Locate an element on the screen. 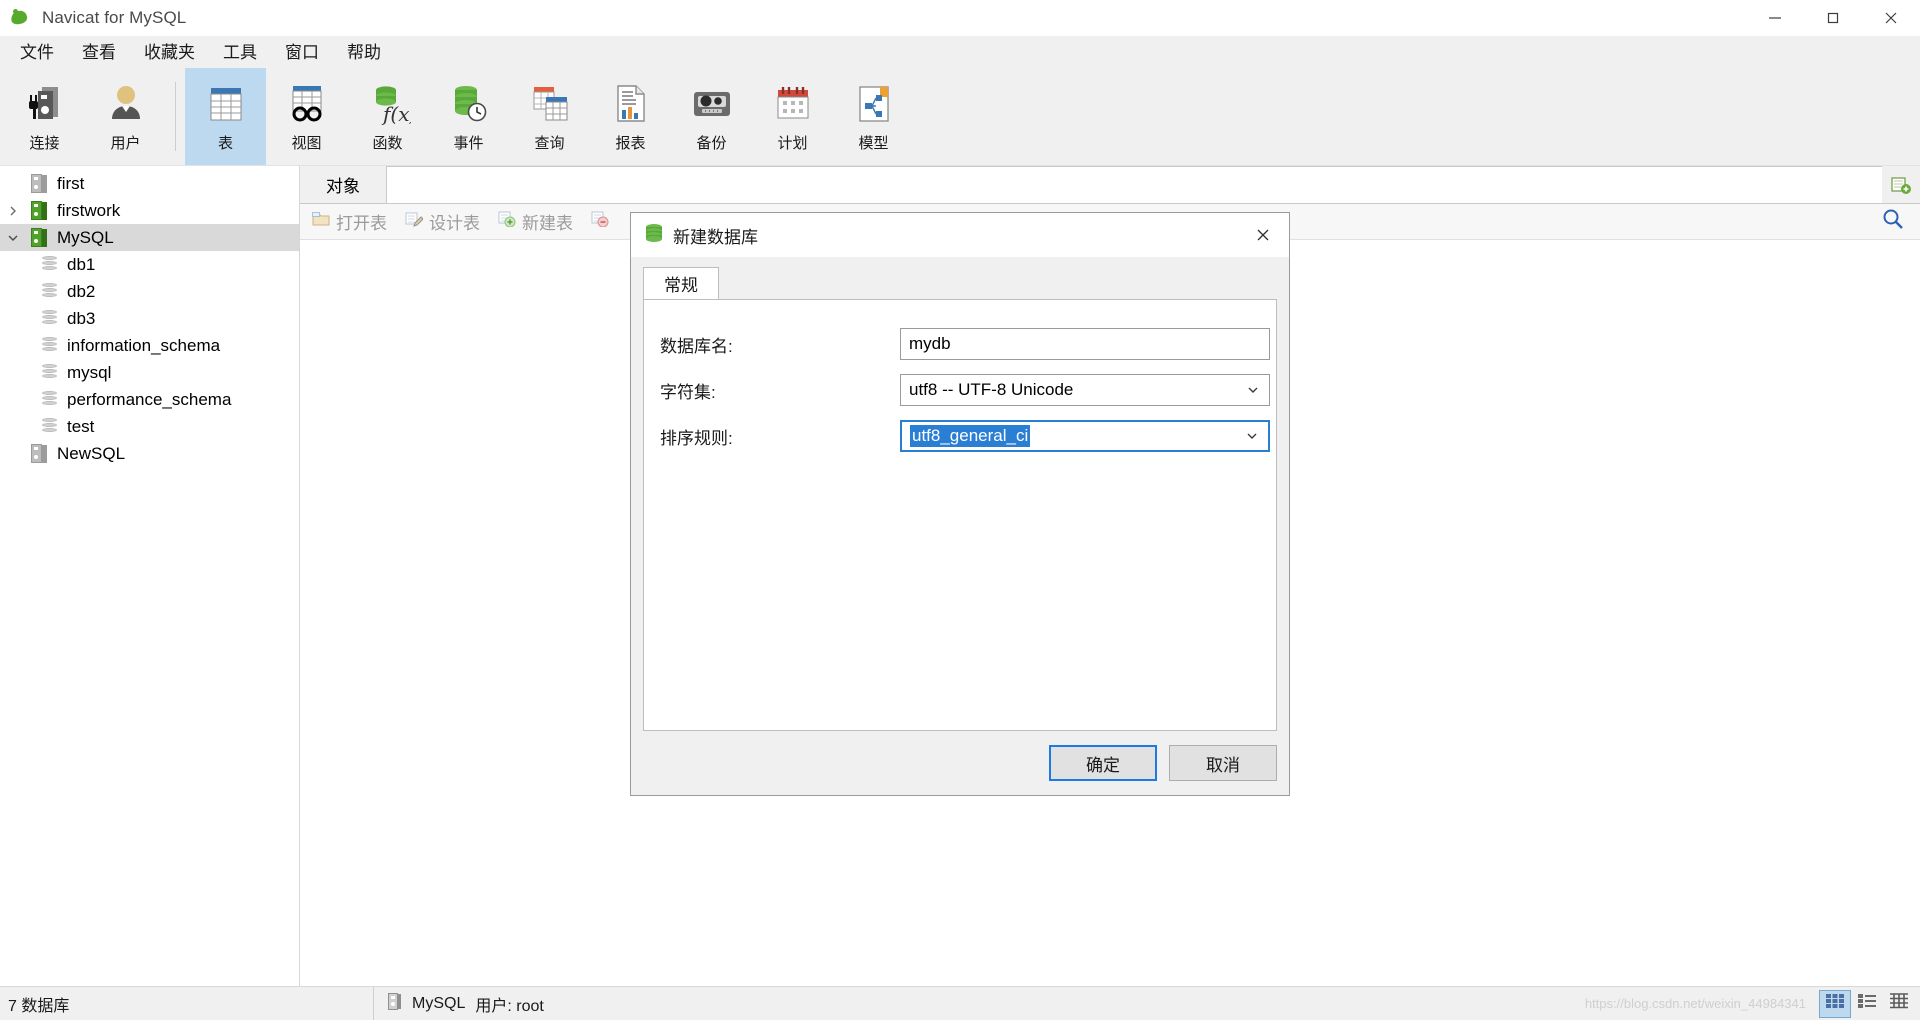  function-icon: f(x) is located at coordinates (388, 104).